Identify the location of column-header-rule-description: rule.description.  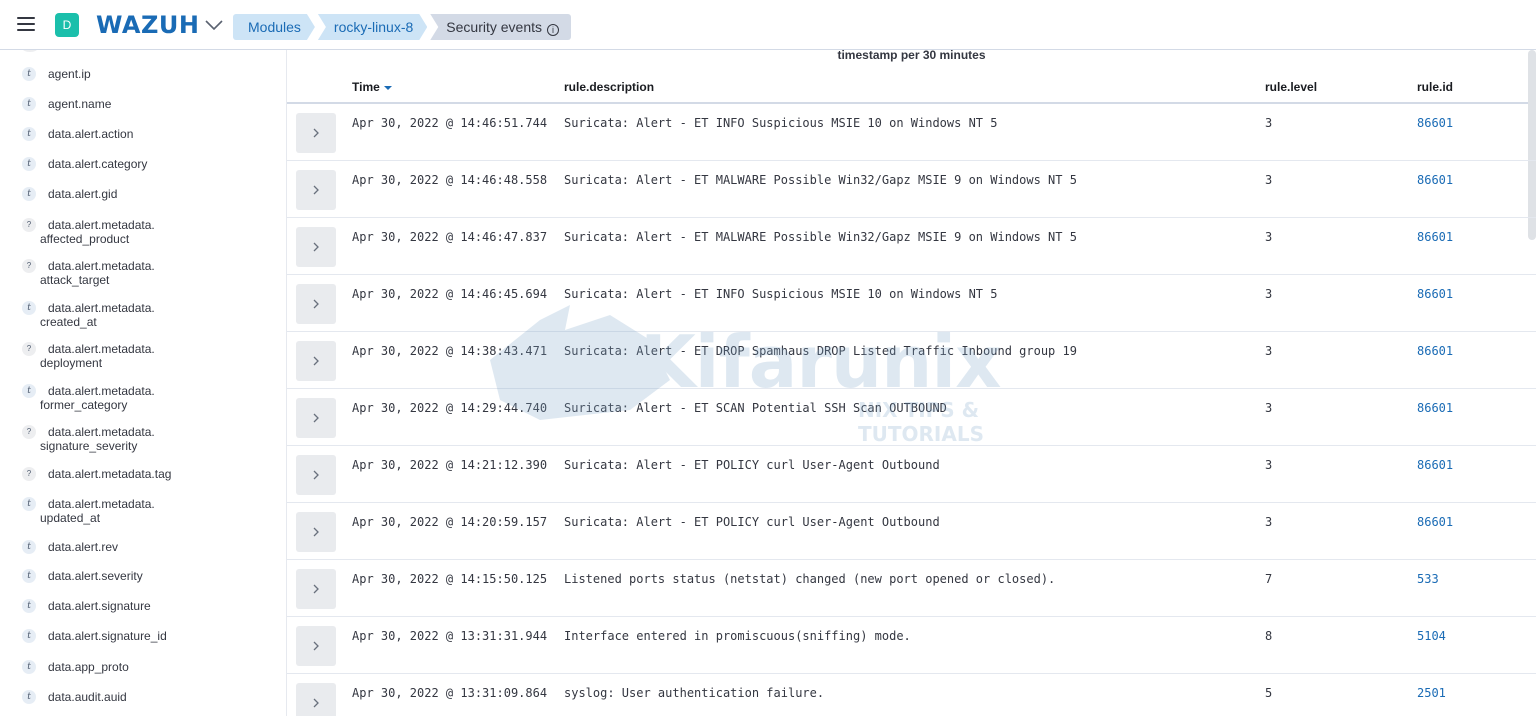
(609, 87).